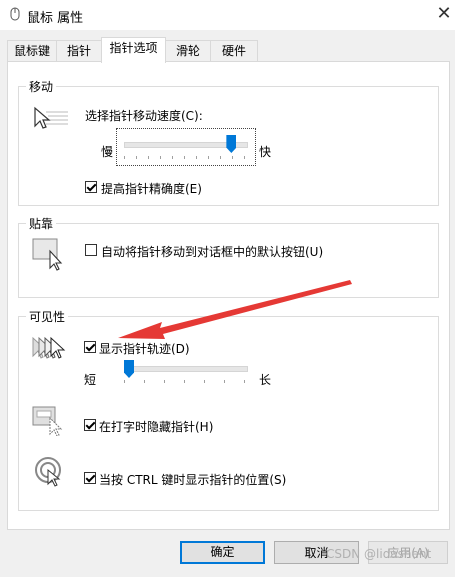 This screenshot has height=577, width=455. What do you see at coordinates (90, 380) in the screenshot?
I see `short-label: 短` at bounding box center [90, 380].